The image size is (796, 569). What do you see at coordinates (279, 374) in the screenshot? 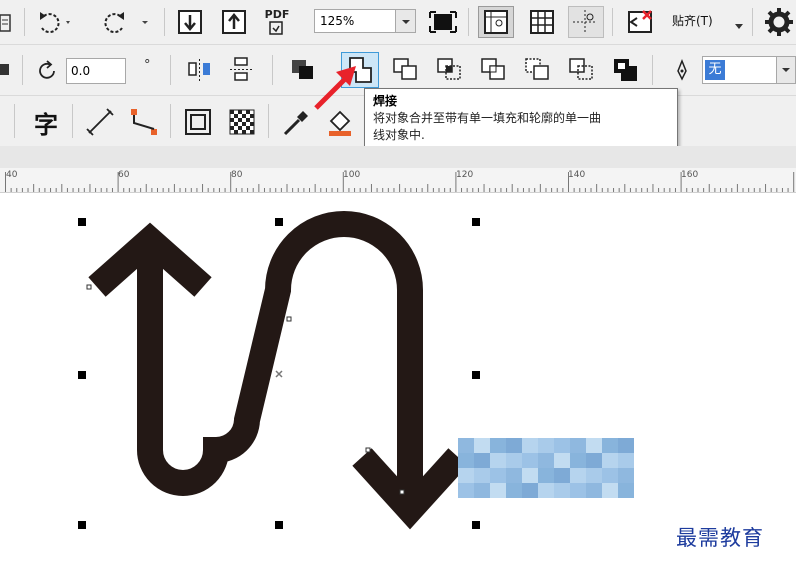
I see `center-mark-icon` at bounding box center [279, 374].